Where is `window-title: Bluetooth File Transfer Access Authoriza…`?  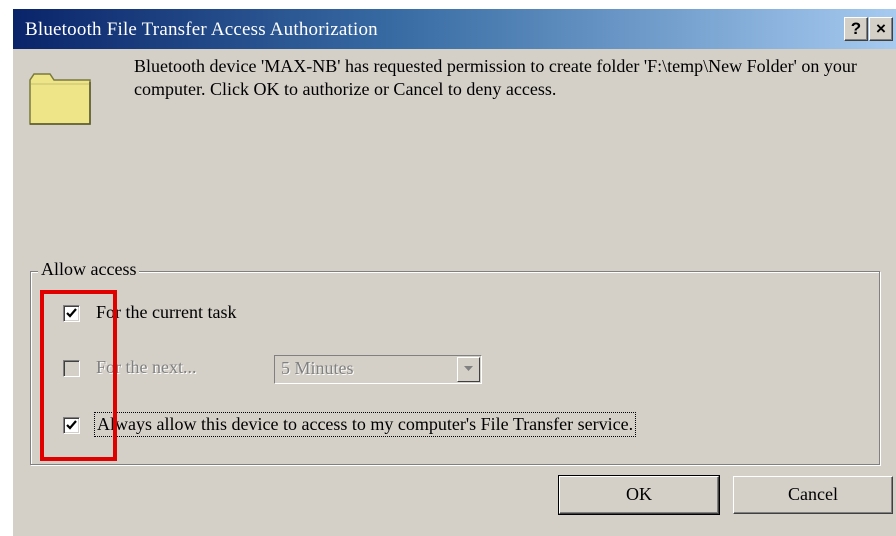 window-title: Bluetooth File Transfer Access Authoriza… is located at coordinates (201, 29).